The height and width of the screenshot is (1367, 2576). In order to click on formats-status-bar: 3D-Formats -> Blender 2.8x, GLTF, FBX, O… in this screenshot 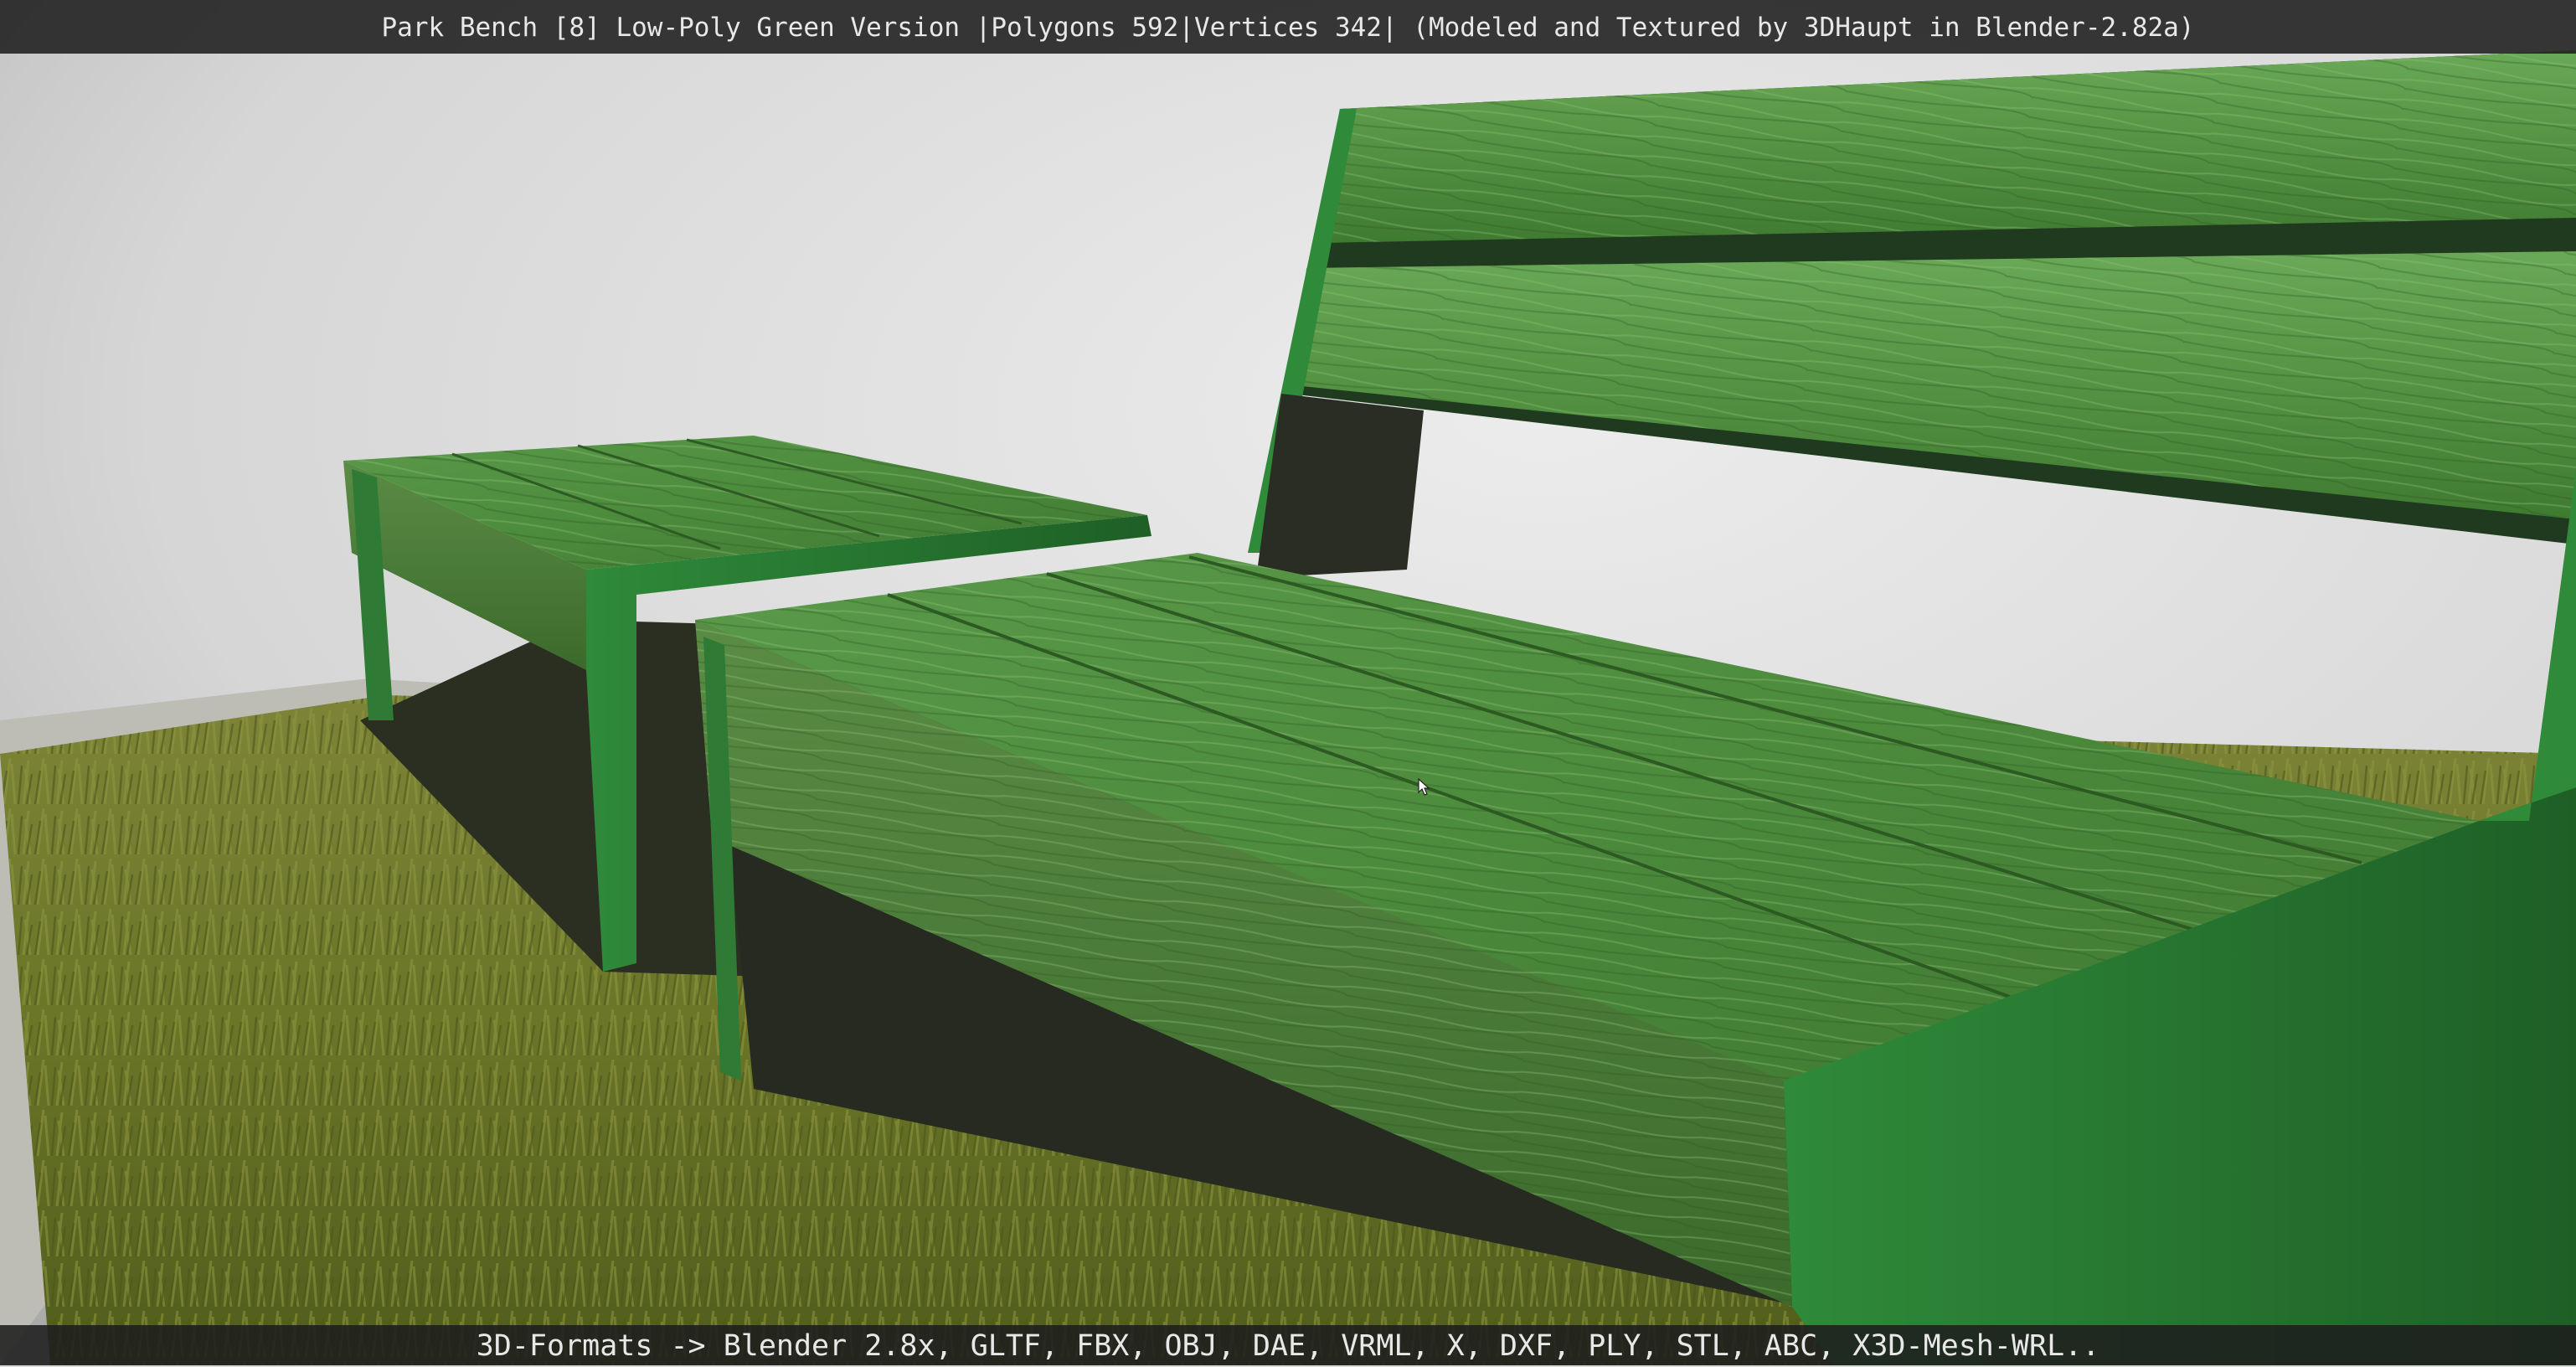, I will do `click(1288, 1345)`.